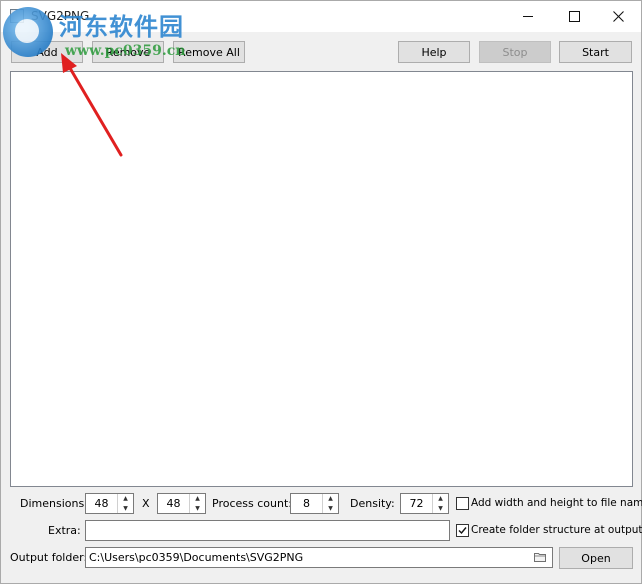 The height and width of the screenshot is (584, 642). I want to click on height-value: 48, so click(173, 503).